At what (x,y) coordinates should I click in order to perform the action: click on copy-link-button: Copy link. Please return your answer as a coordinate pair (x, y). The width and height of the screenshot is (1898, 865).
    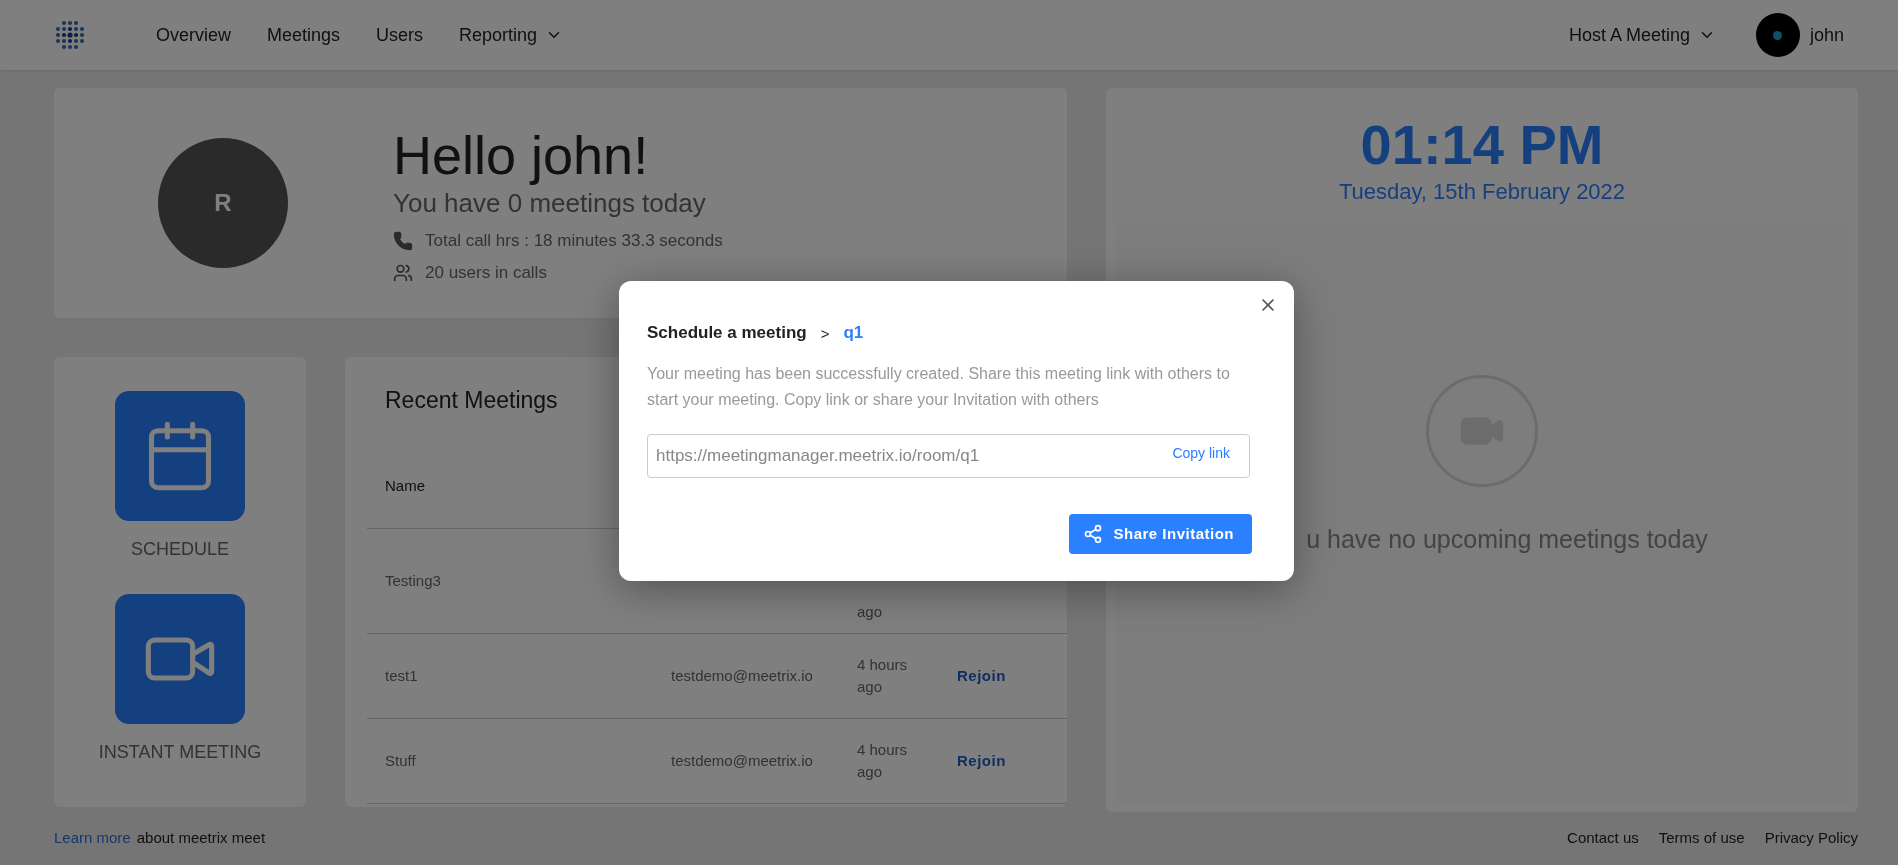
    Looking at the image, I should click on (1201, 452).